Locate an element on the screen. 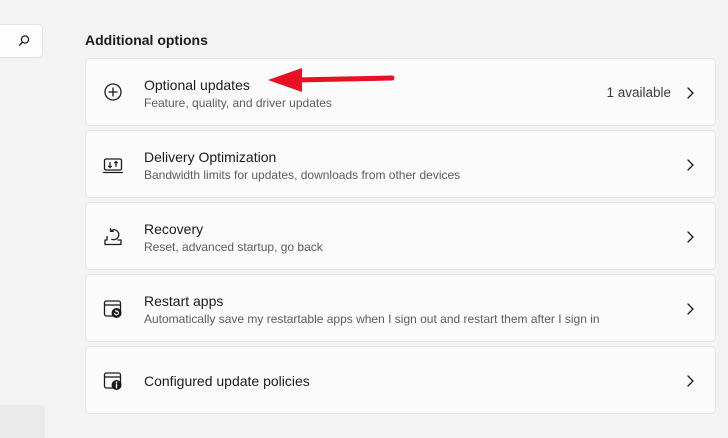 This screenshot has height=438, width=728. plus-circle-icon is located at coordinates (113, 92).